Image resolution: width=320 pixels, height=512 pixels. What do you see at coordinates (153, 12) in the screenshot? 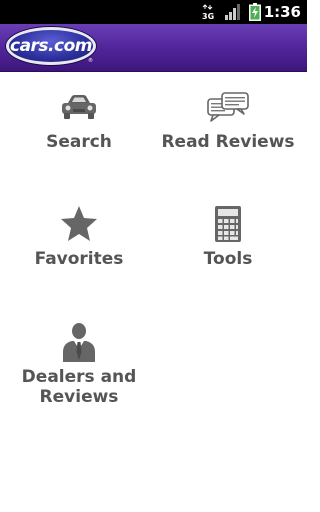
I see `status-bar: 3G 1:36` at bounding box center [153, 12].